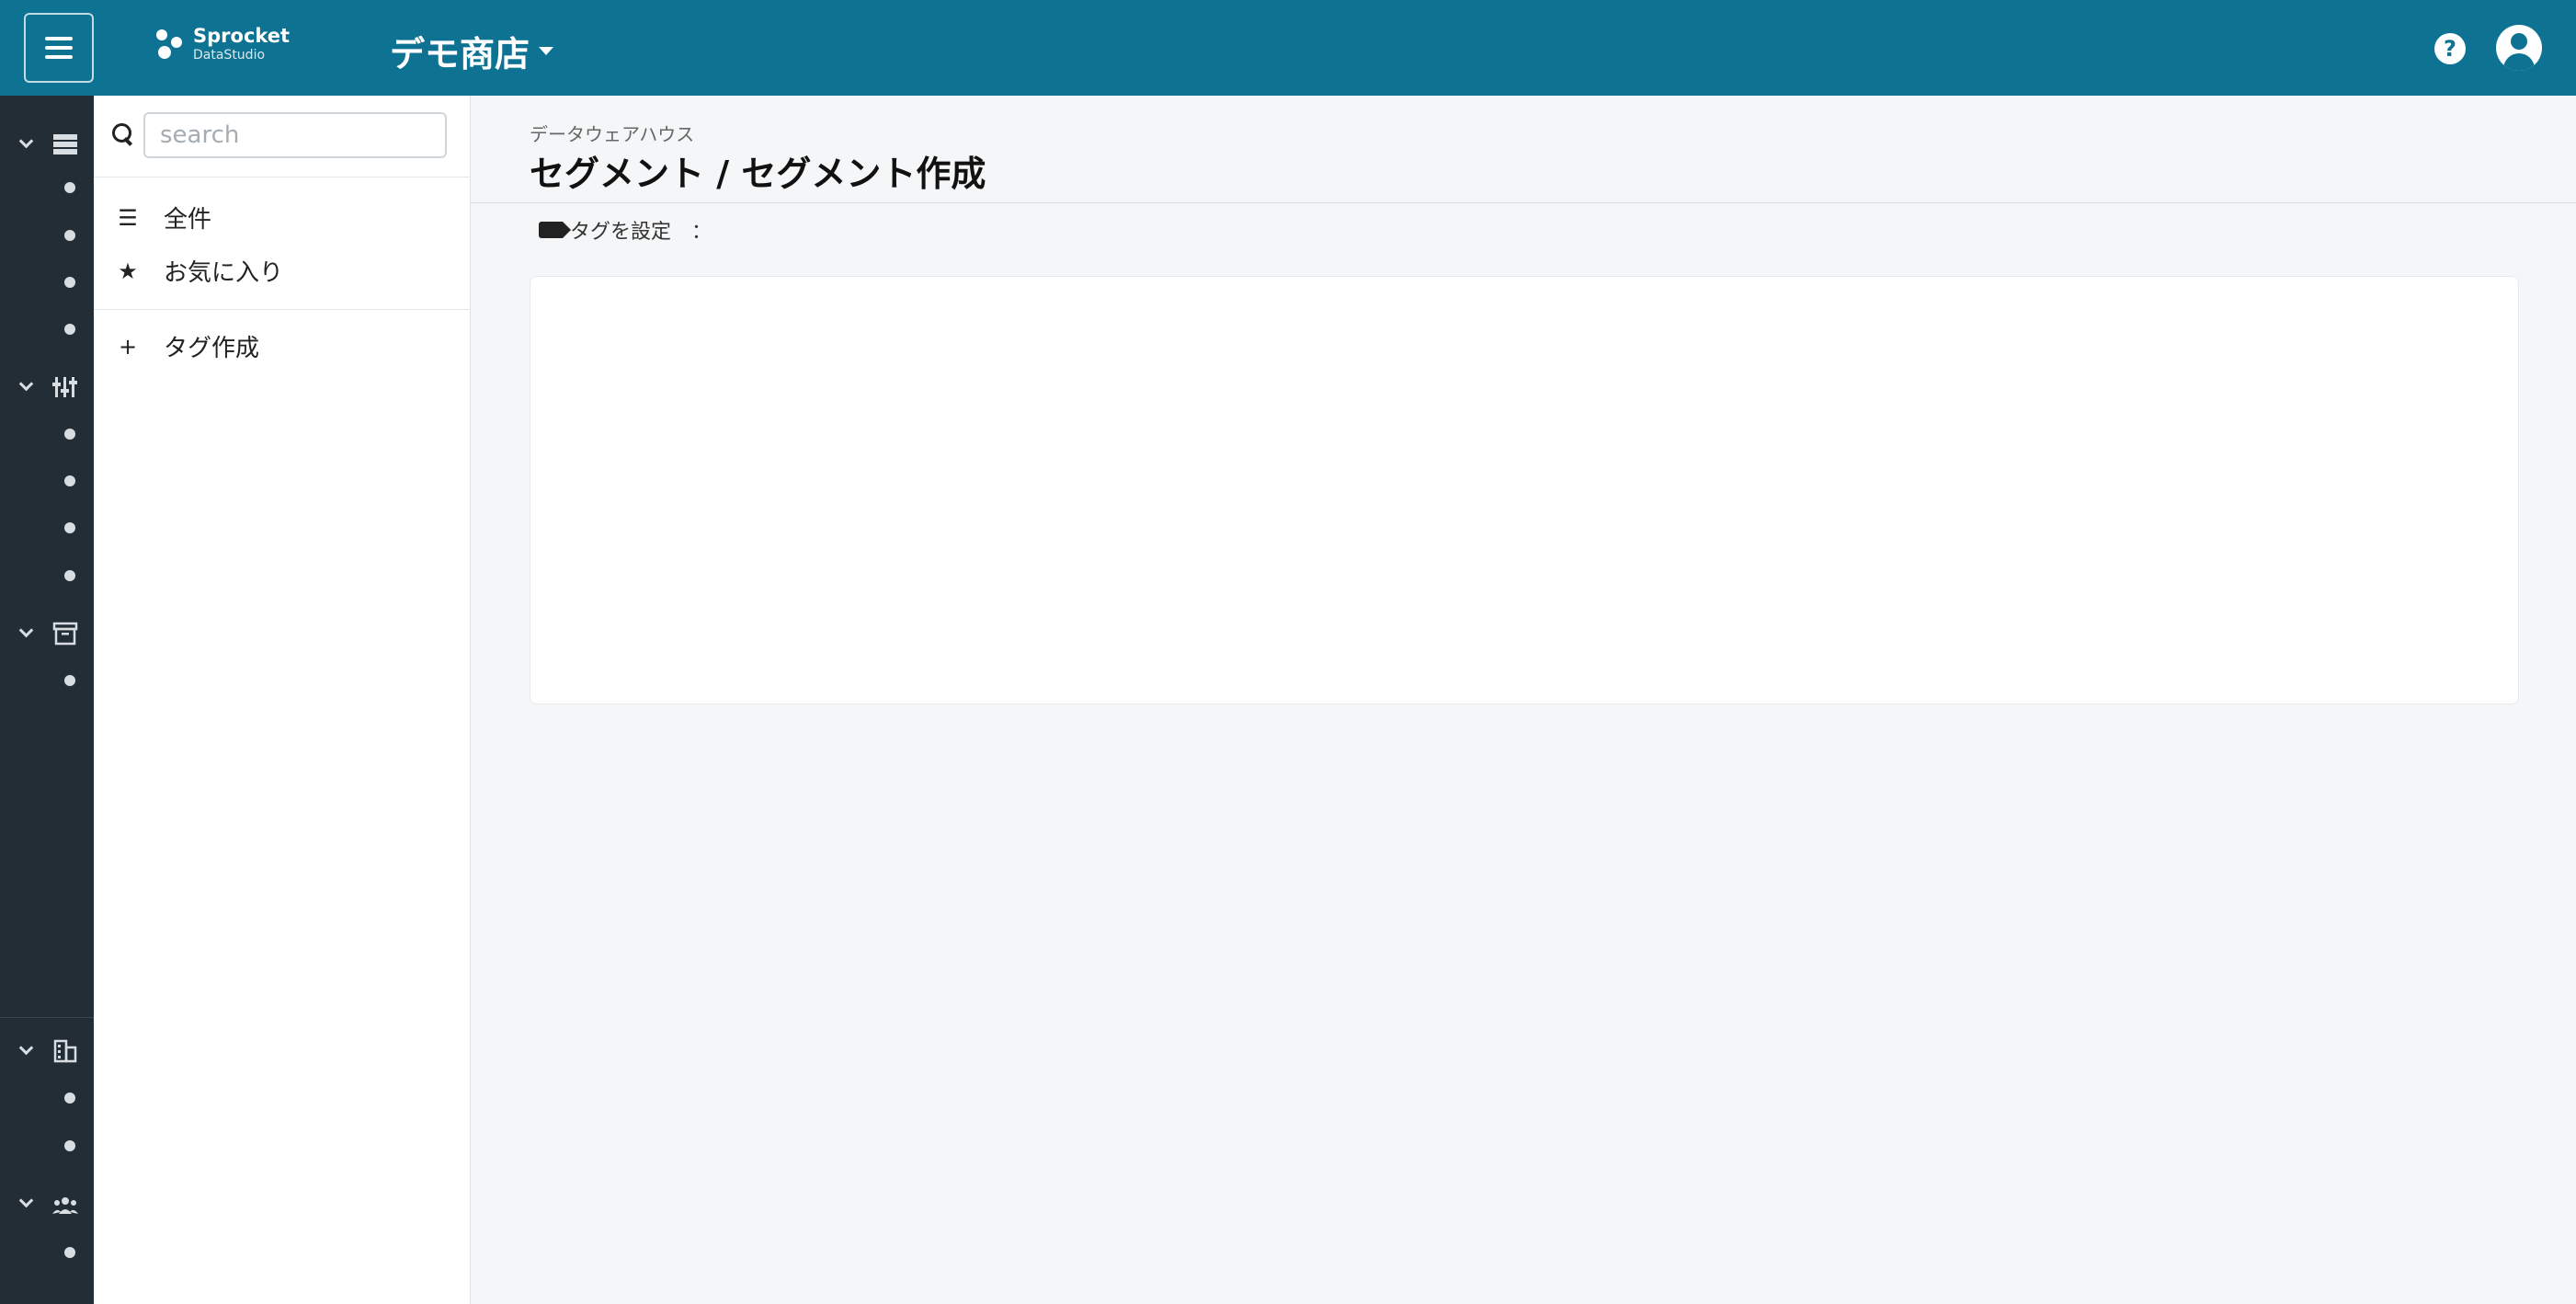  I want to click on tag-setting-label: タグを設定, so click(621, 232).